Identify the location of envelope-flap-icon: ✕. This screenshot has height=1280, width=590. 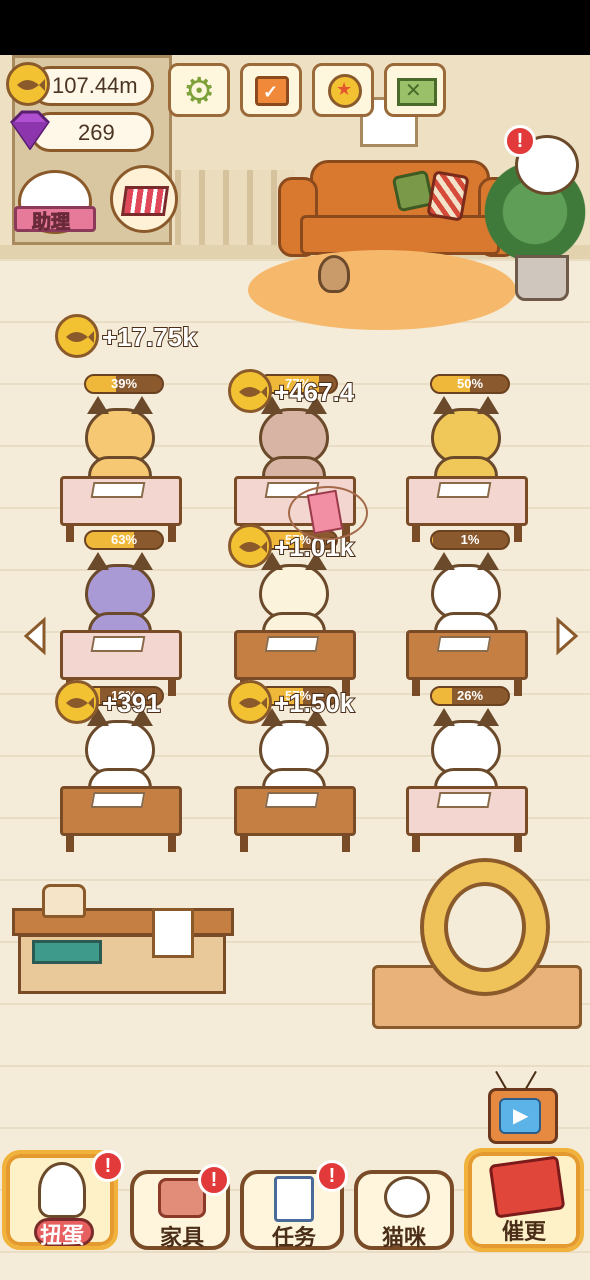
(413, 91).